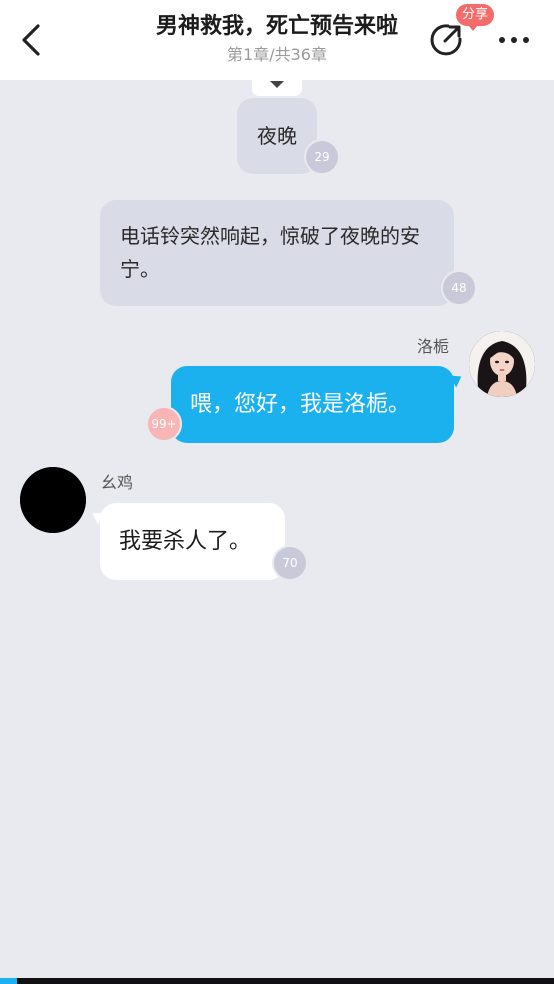 Image resolution: width=554 pixels, height=984 pixels. What do you see at coordinates (164, 424) in the screenshot?
I see `comment-count-badge: 99+` at bounding box center [164, 424].